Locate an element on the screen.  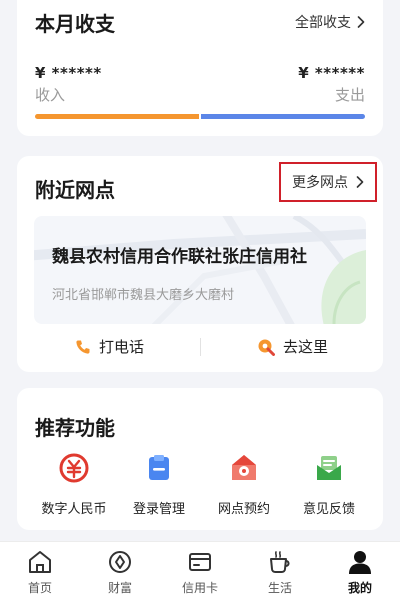
more-branches-label: 更多网点 is located at coordinates (320, 183).